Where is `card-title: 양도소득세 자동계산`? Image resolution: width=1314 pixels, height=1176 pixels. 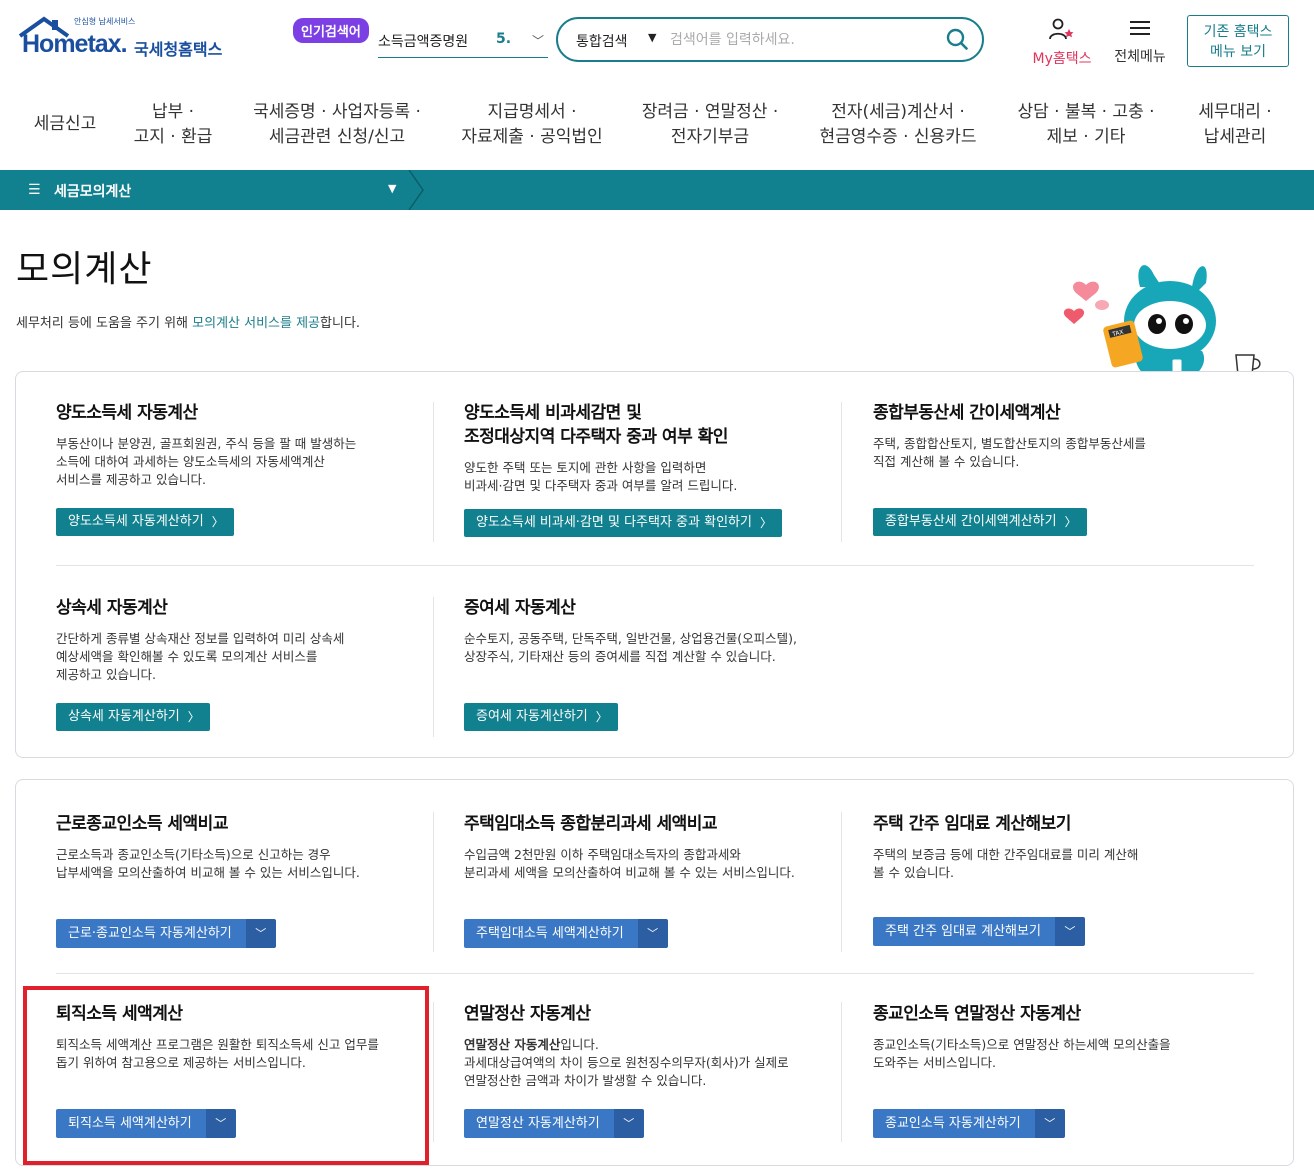
card-title: 양도소득세 자동계산 is located at coordinates (127, 413).